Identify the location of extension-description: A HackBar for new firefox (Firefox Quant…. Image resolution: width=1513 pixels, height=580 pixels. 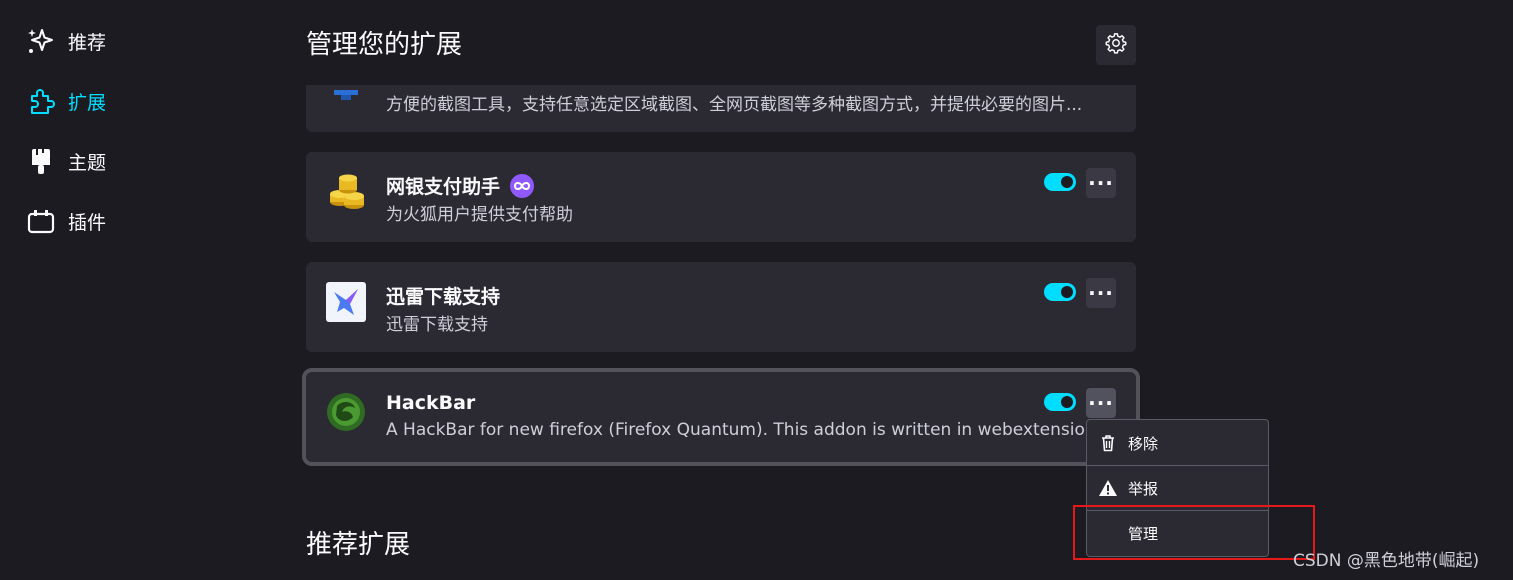
(741, 430).